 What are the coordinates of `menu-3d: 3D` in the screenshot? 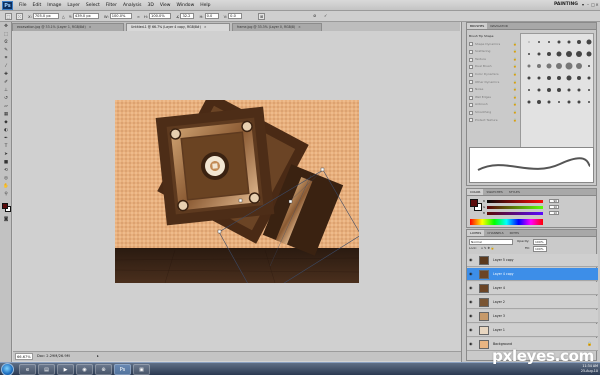 It's located at (150, 5).